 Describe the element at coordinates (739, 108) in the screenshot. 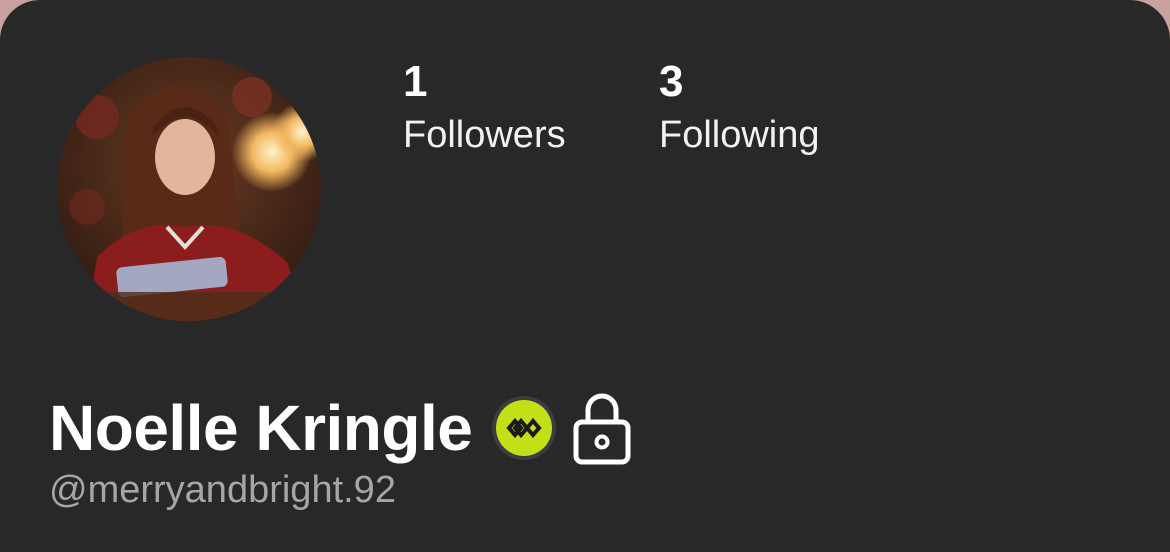

I see `following-stat: 3 Following` at that location.